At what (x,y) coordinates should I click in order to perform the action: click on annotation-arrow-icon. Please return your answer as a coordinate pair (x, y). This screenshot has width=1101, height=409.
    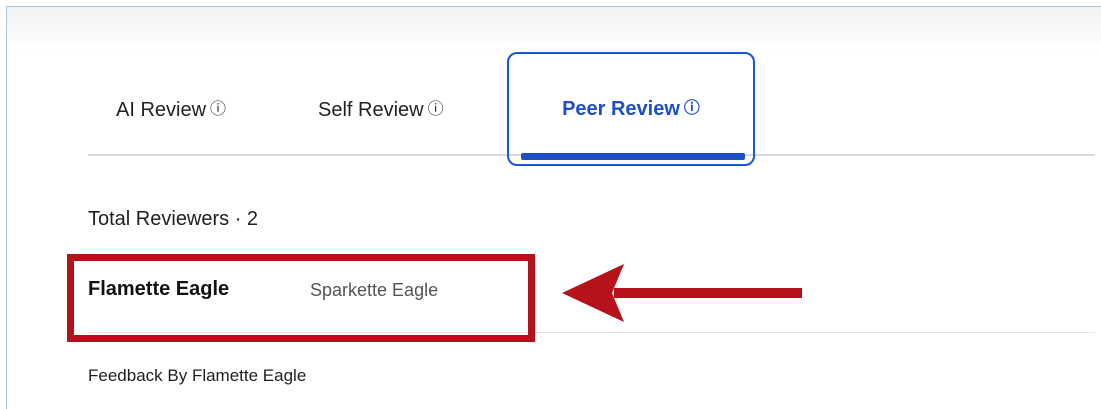
    Looking at the image, I should click on (682, 293).